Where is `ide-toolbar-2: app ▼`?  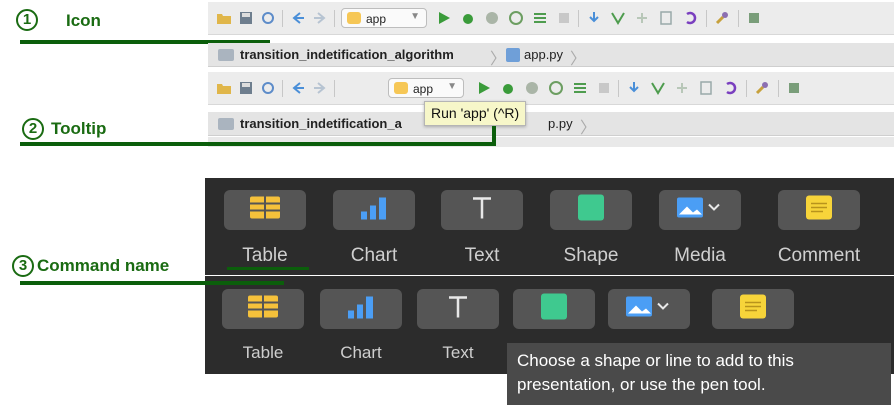 ide-toolbar-2: app ▼ is located at coordinates (551, 88).